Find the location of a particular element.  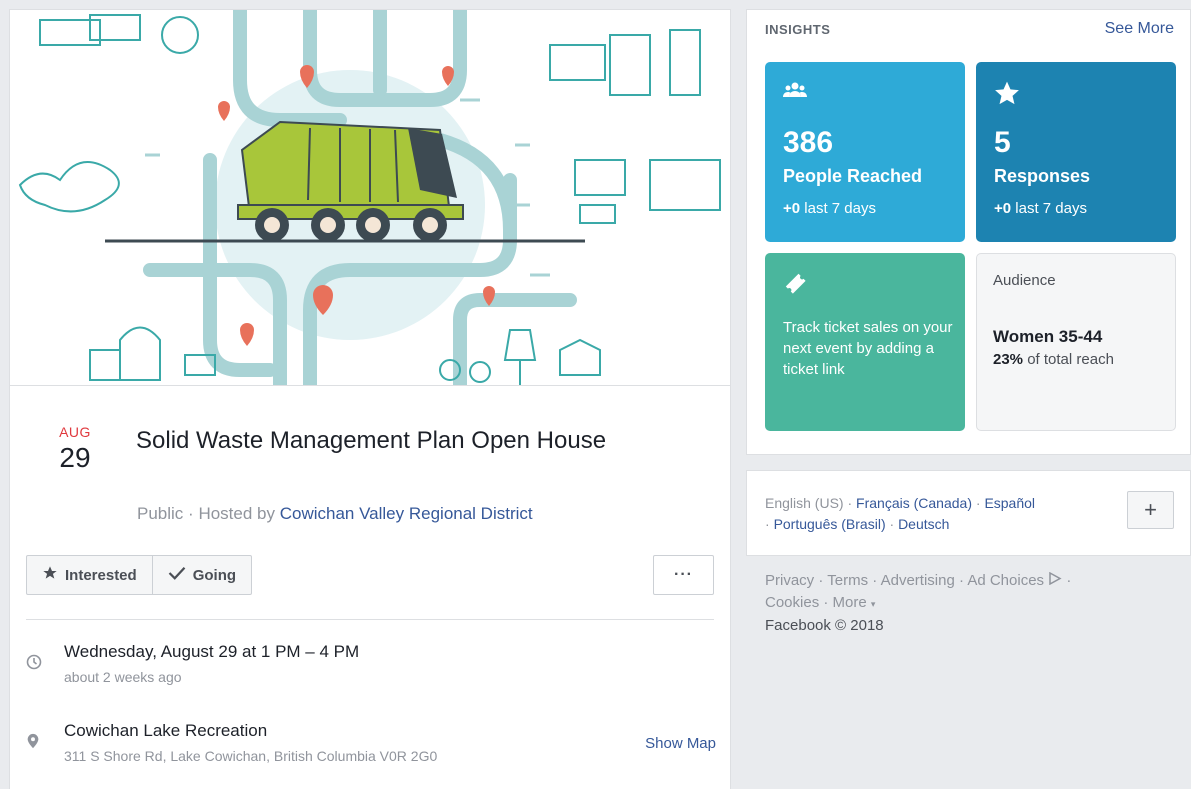

event-date-day: 29 is located at coordinates (75, 457).